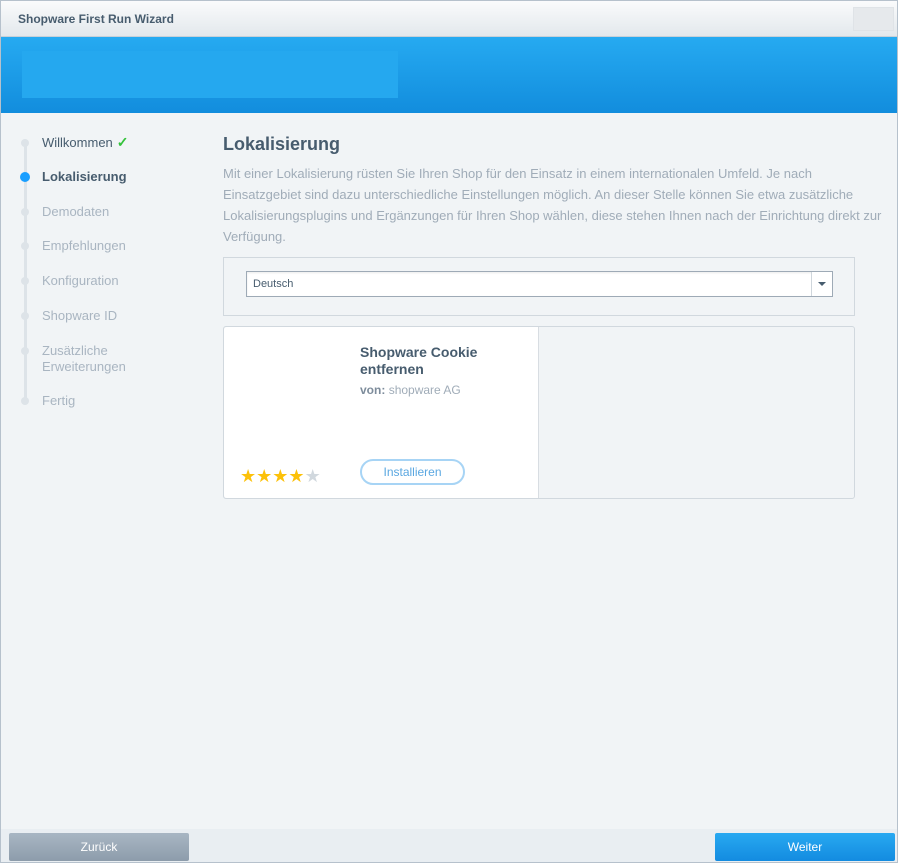 The height and width of the screenshot is (863, 898). Describe the element at coordinates (84, 358) in the screenshot. I see `step-label: Zusätzliche Erweiterungen` at that location.